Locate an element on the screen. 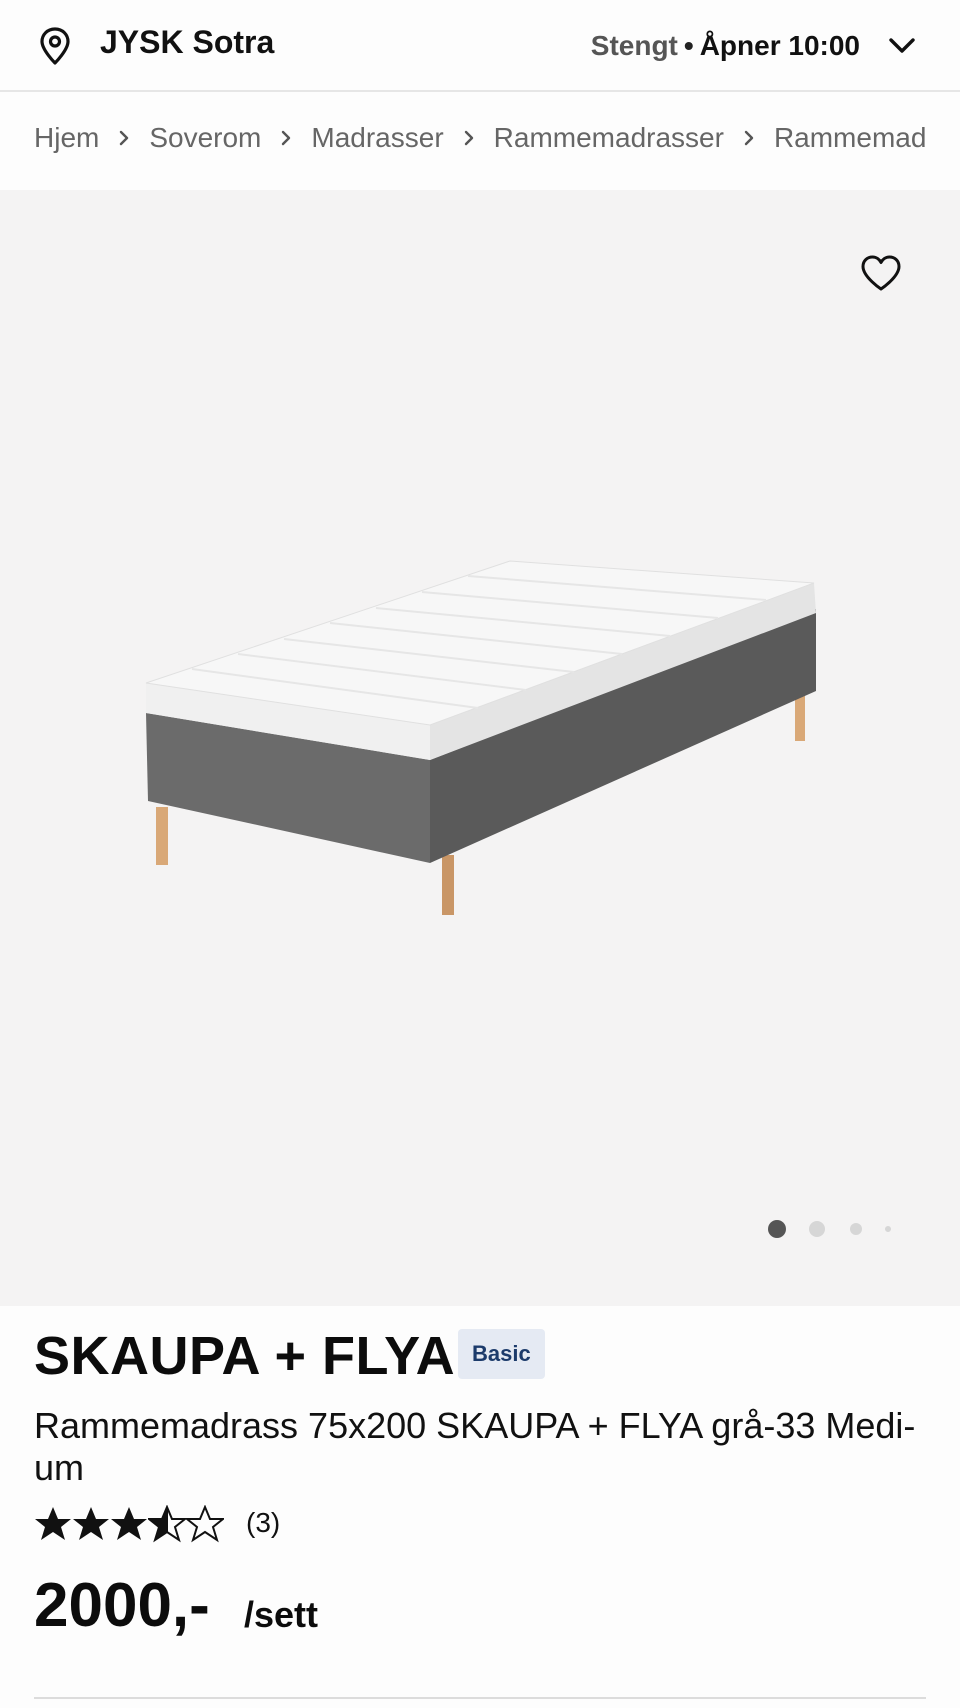  store-opening-status: Stengt • Åpner 10:00 is located at coordinates (725, 46).